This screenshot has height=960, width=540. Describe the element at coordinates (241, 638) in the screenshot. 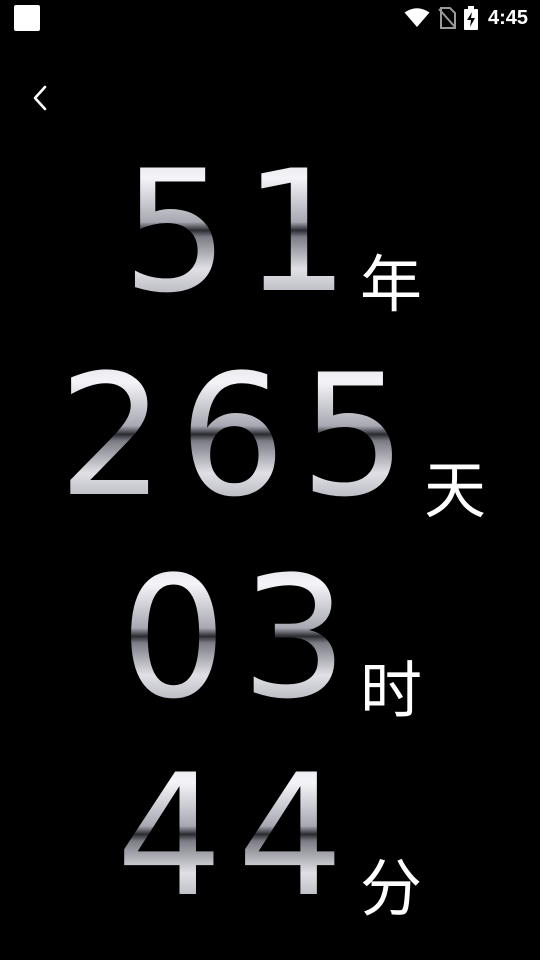

I see `hours-value: 03` at that location.